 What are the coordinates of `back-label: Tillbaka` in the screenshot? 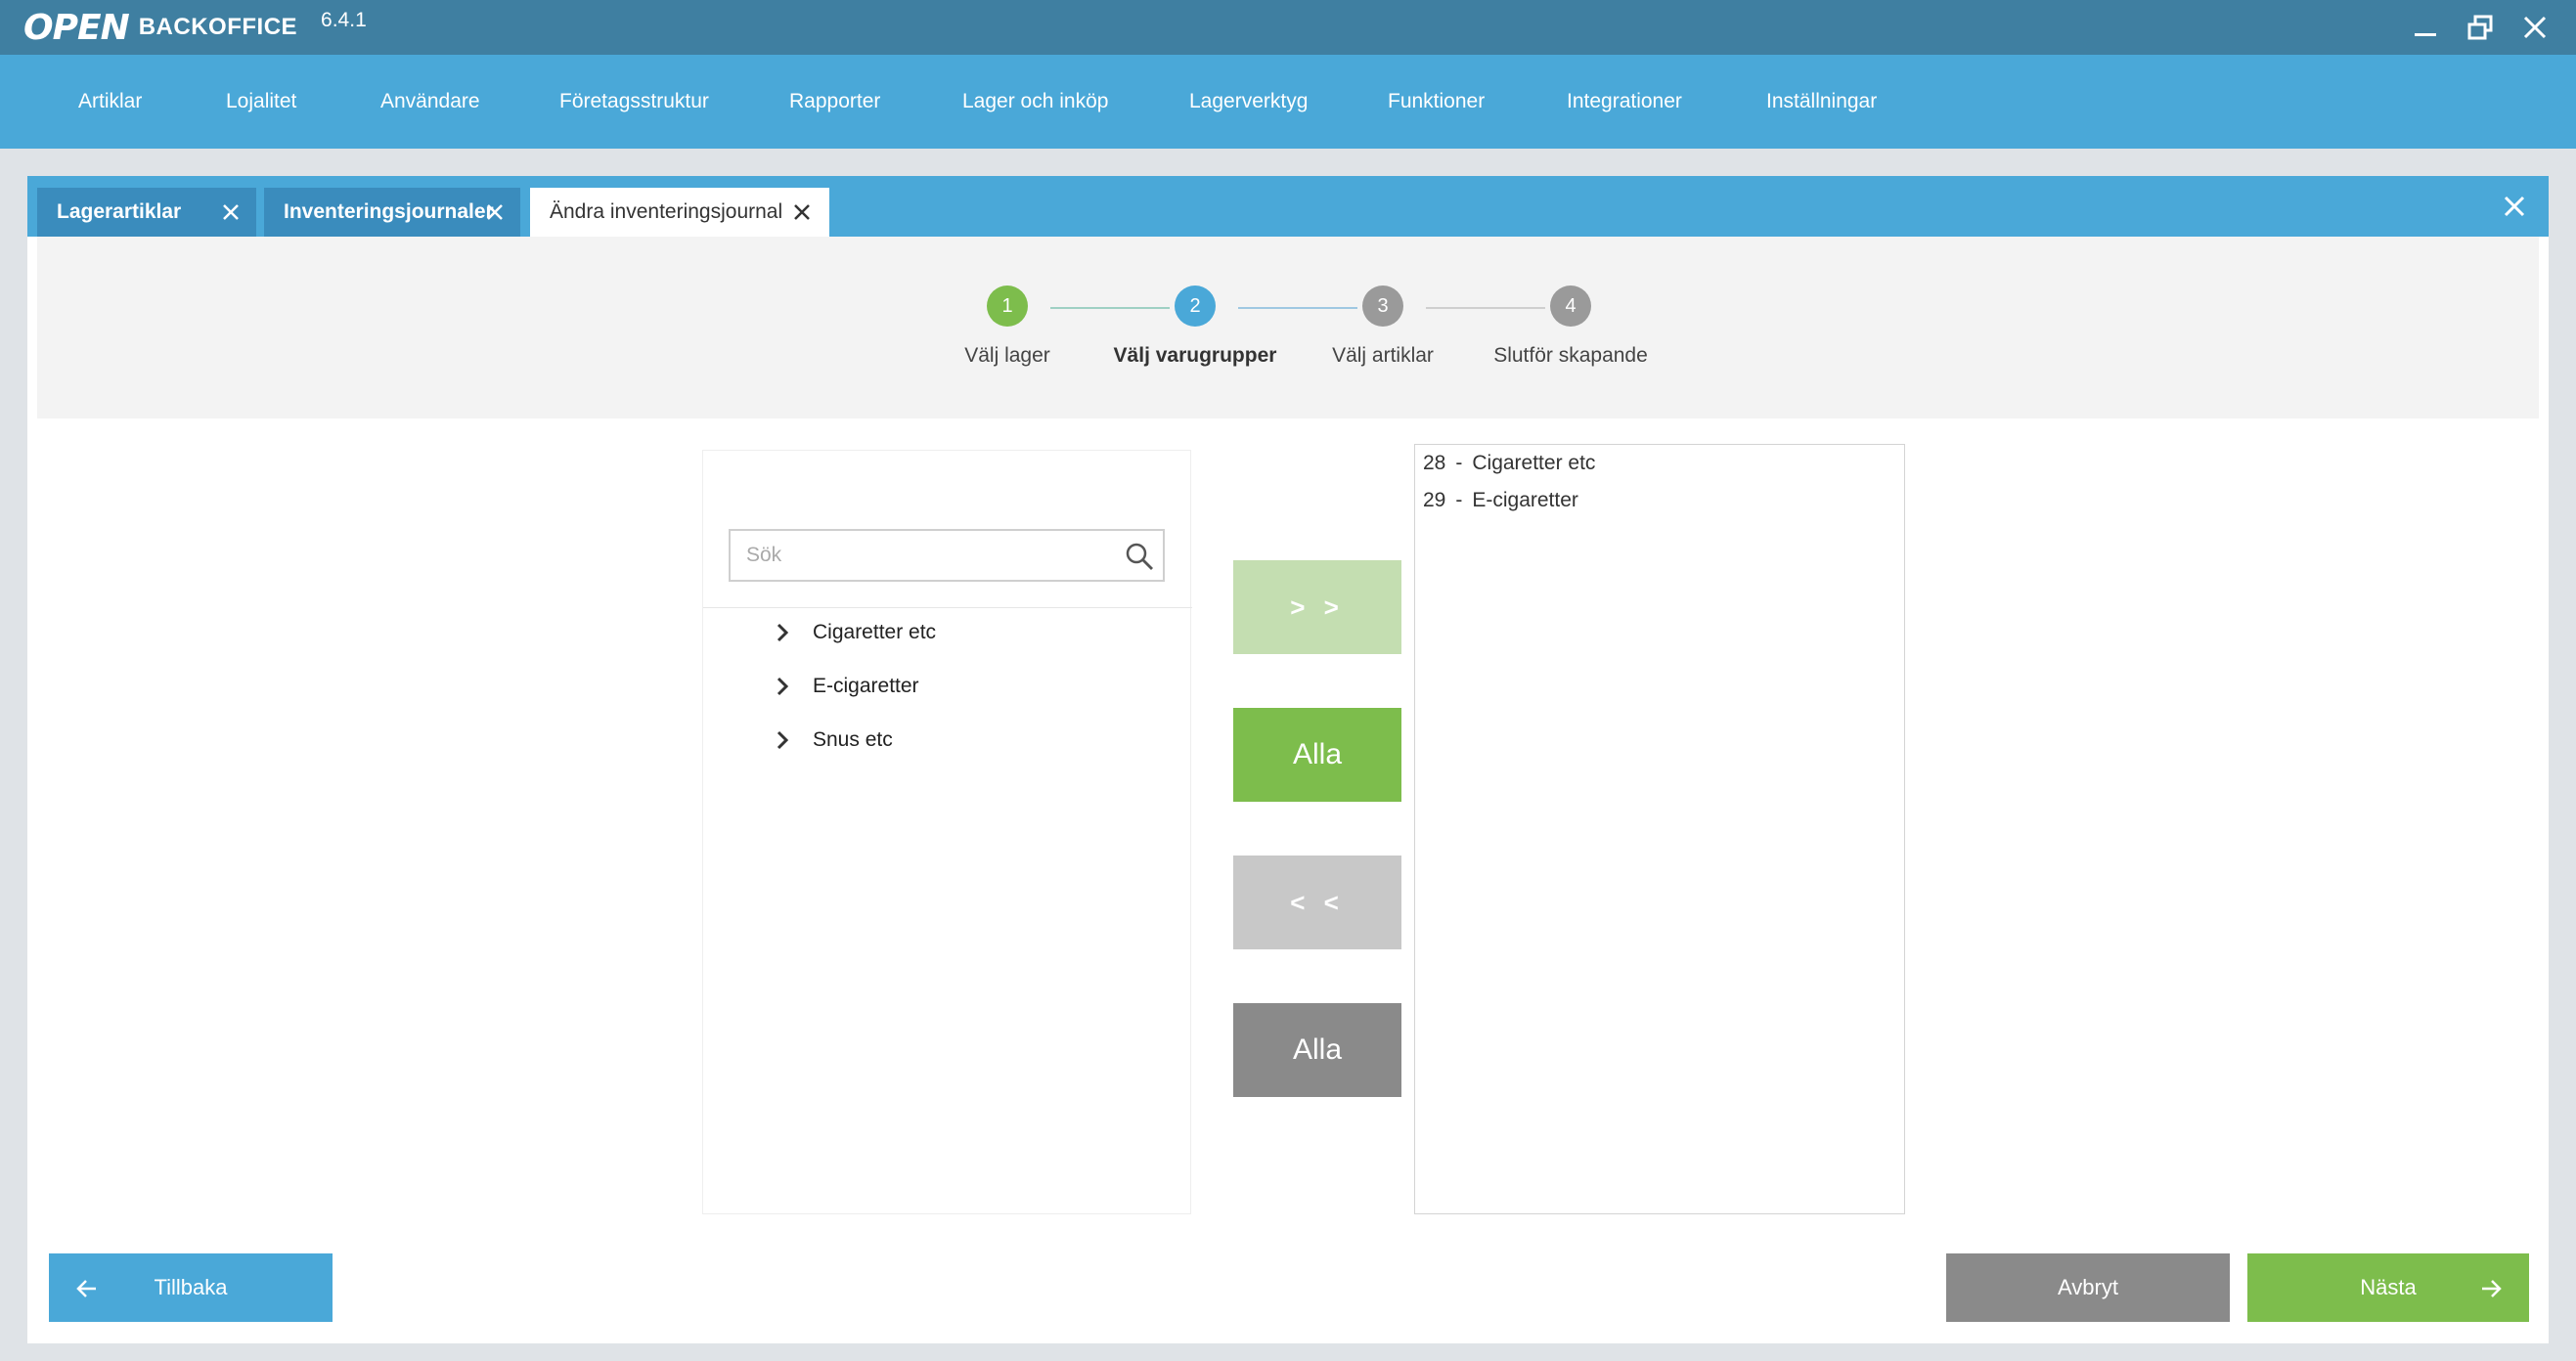 It's located at (191, 1287).